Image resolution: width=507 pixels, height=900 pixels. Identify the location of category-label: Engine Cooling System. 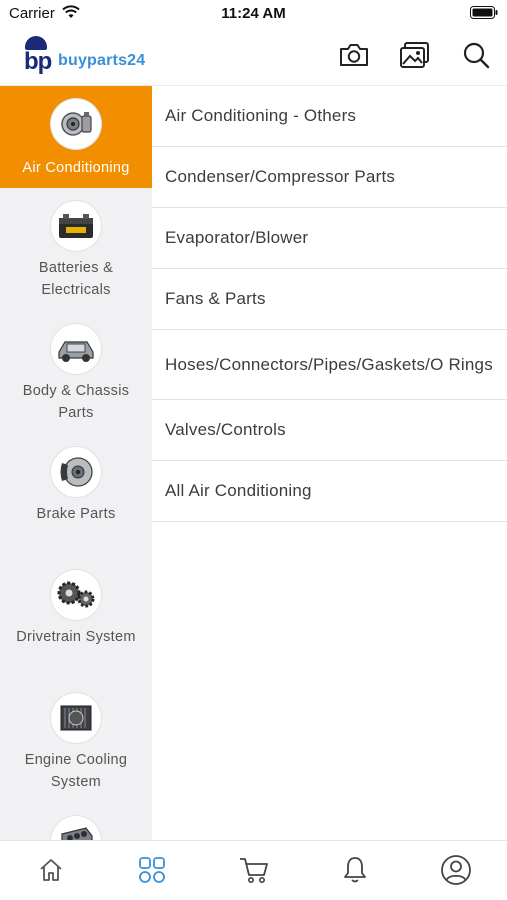
(76, 771).